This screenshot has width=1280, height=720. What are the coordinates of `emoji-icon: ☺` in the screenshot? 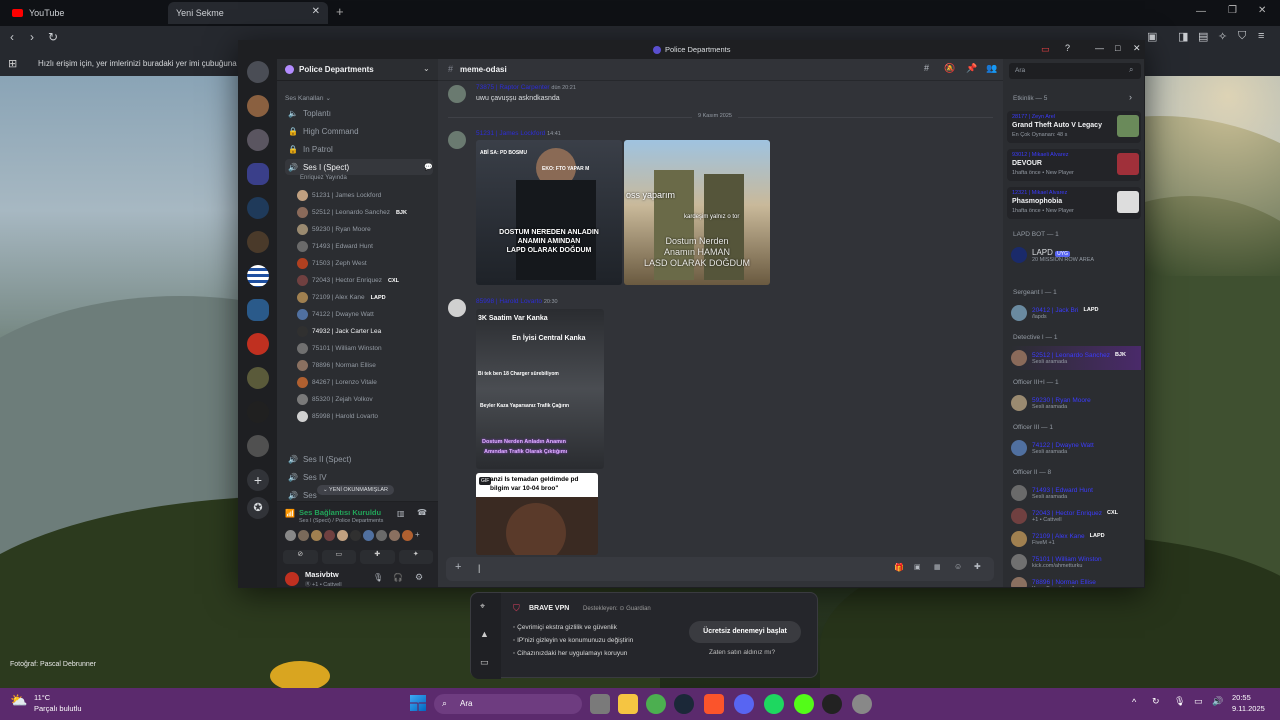 It's located at (958, 566).